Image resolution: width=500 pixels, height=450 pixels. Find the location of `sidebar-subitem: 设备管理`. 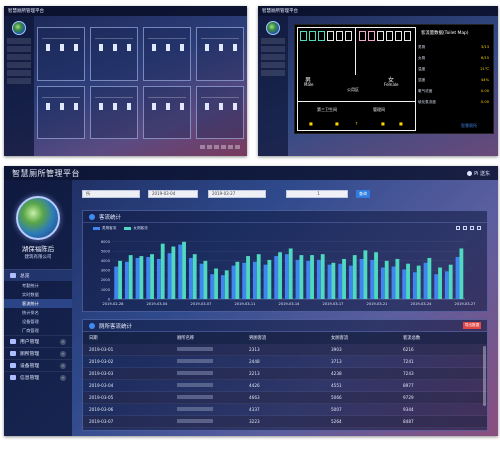

sidebar-subitem: 设备管理 is located at coordinates (38, 321).